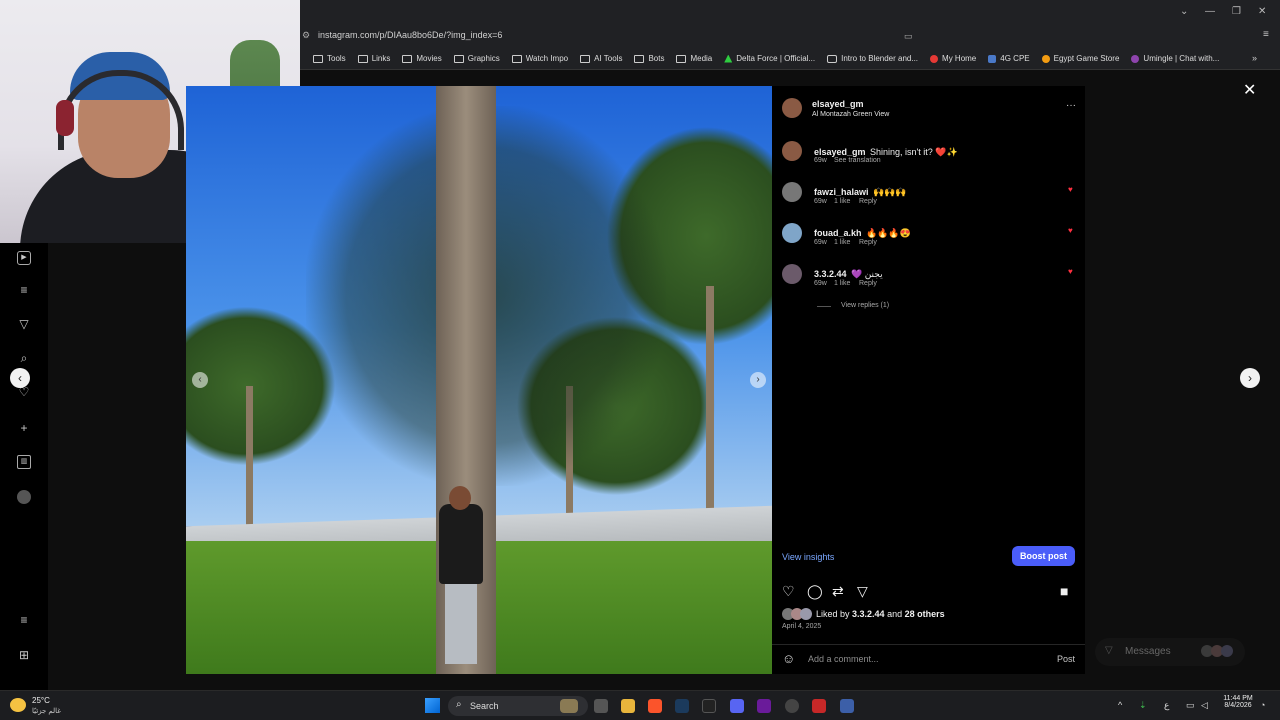 Image resolution: width=1280 pixels, height=720 pixels. What do you see at coordinates (792, 108) in the screenshot?
I see `author-avatar` at bounding box center [792, 108].